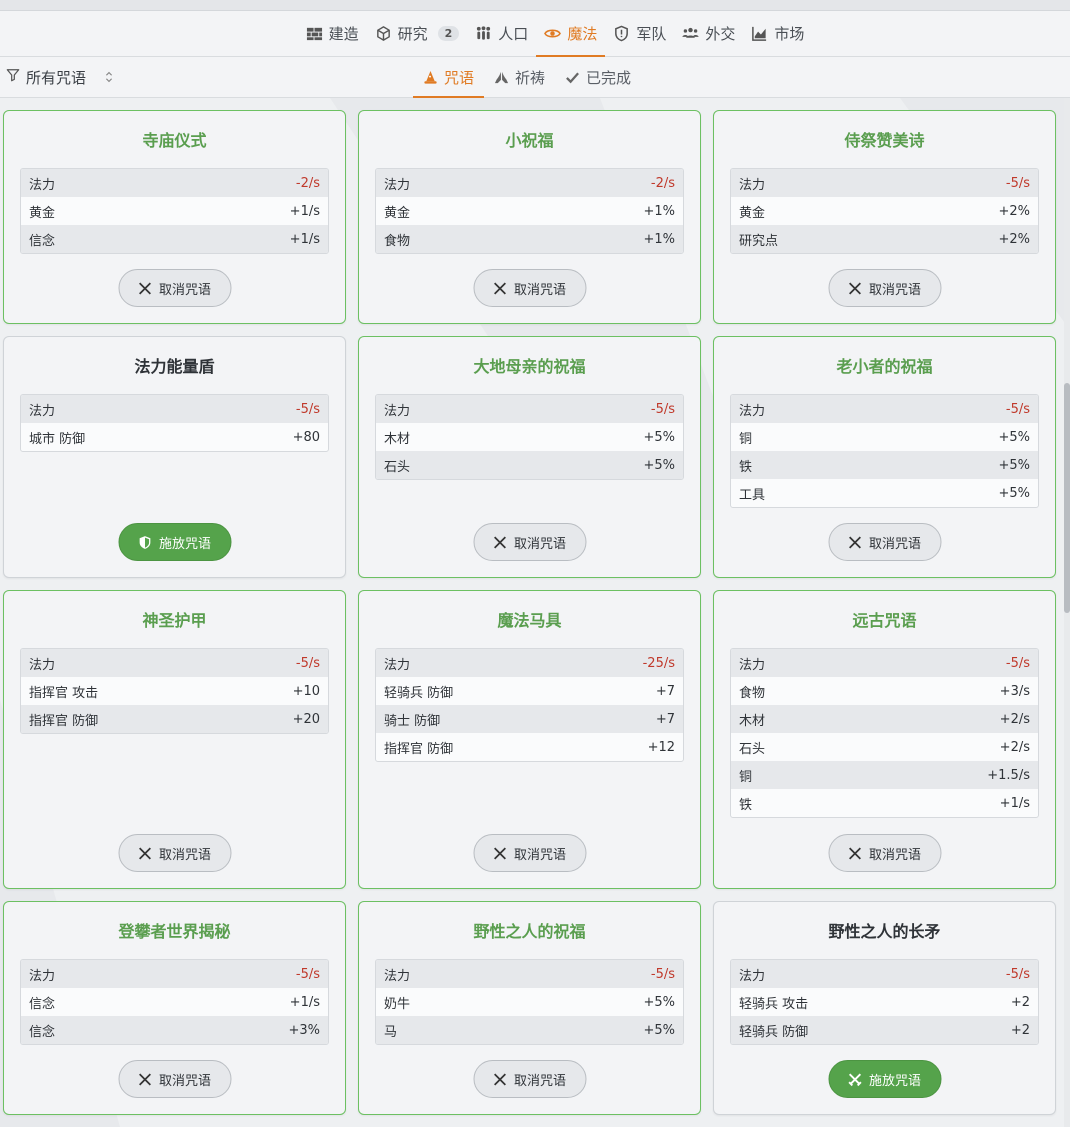  Describe the element at coordinates (1014, 239) in the screenshot. I see `effect-value: +2%` at that location.